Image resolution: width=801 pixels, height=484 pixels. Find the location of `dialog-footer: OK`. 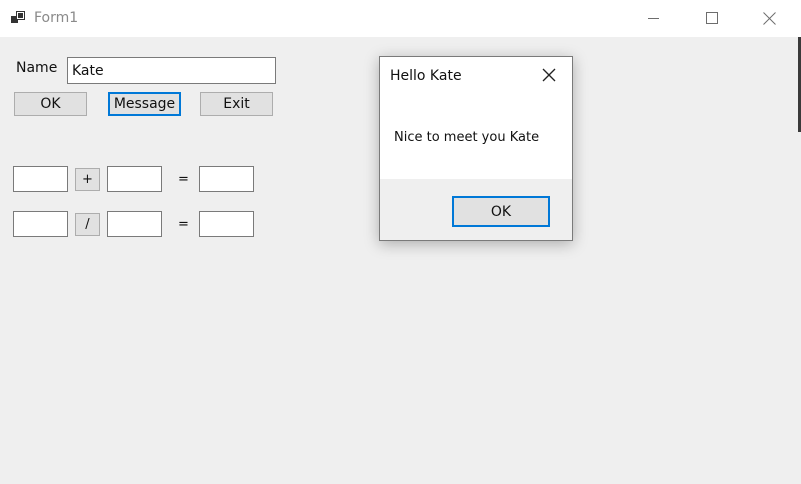

dialog-footer: OK is located at coordinates (476, 209).